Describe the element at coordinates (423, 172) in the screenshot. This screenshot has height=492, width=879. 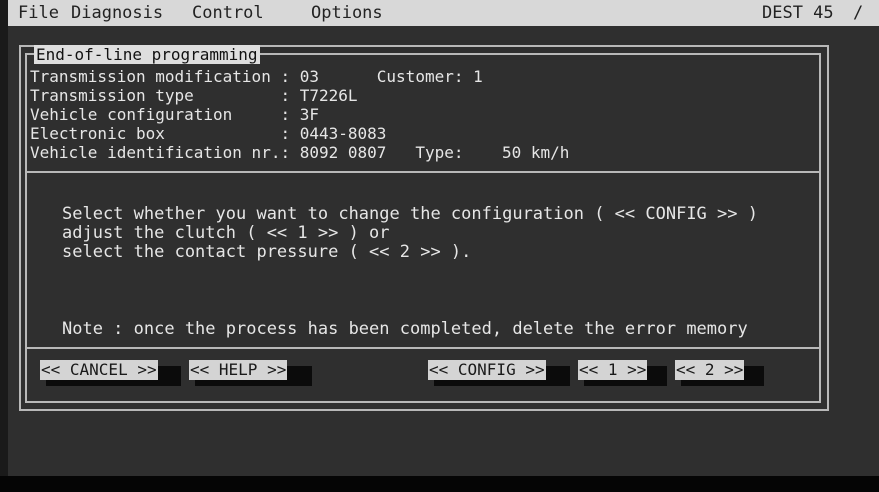
I see `divider-top` at that location.